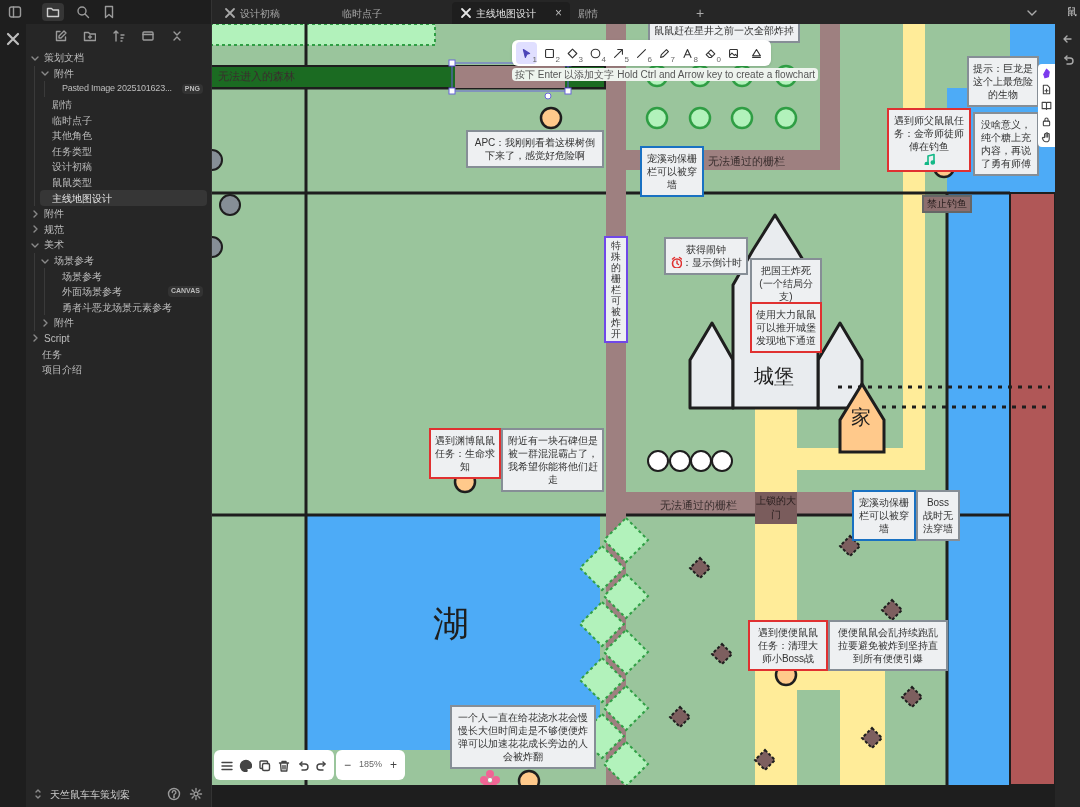  I want to click on shortcut-key: 5, so click(626, 60).